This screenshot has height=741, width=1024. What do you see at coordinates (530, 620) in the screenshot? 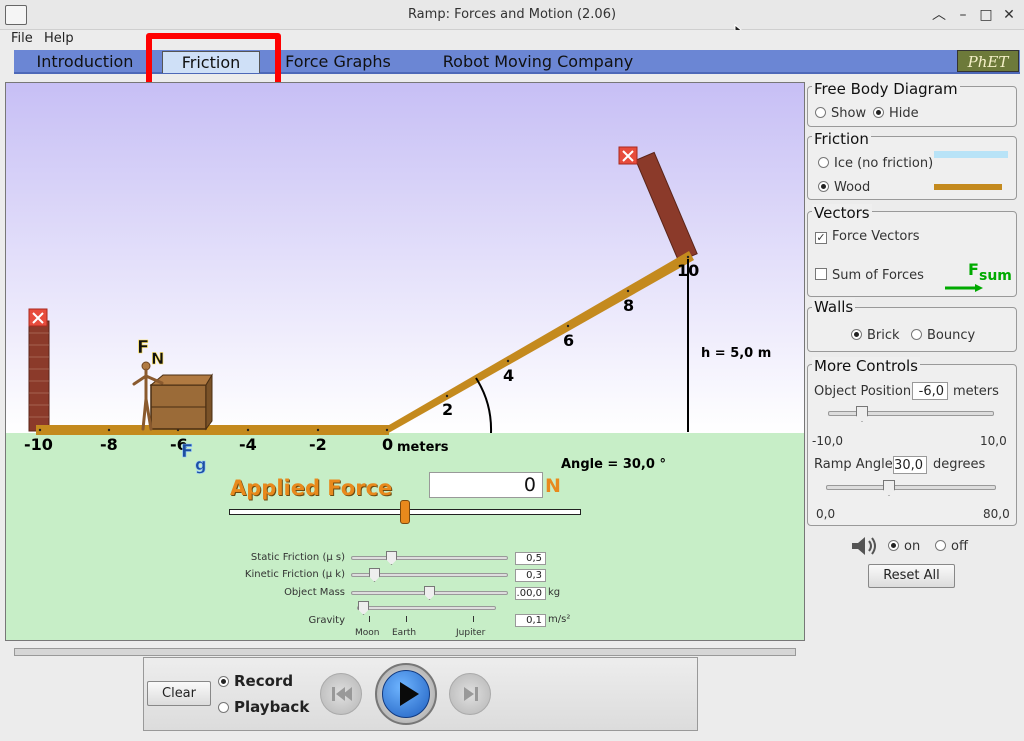
I see `gravity-value: 0,1` at bounding box center [530, 620].